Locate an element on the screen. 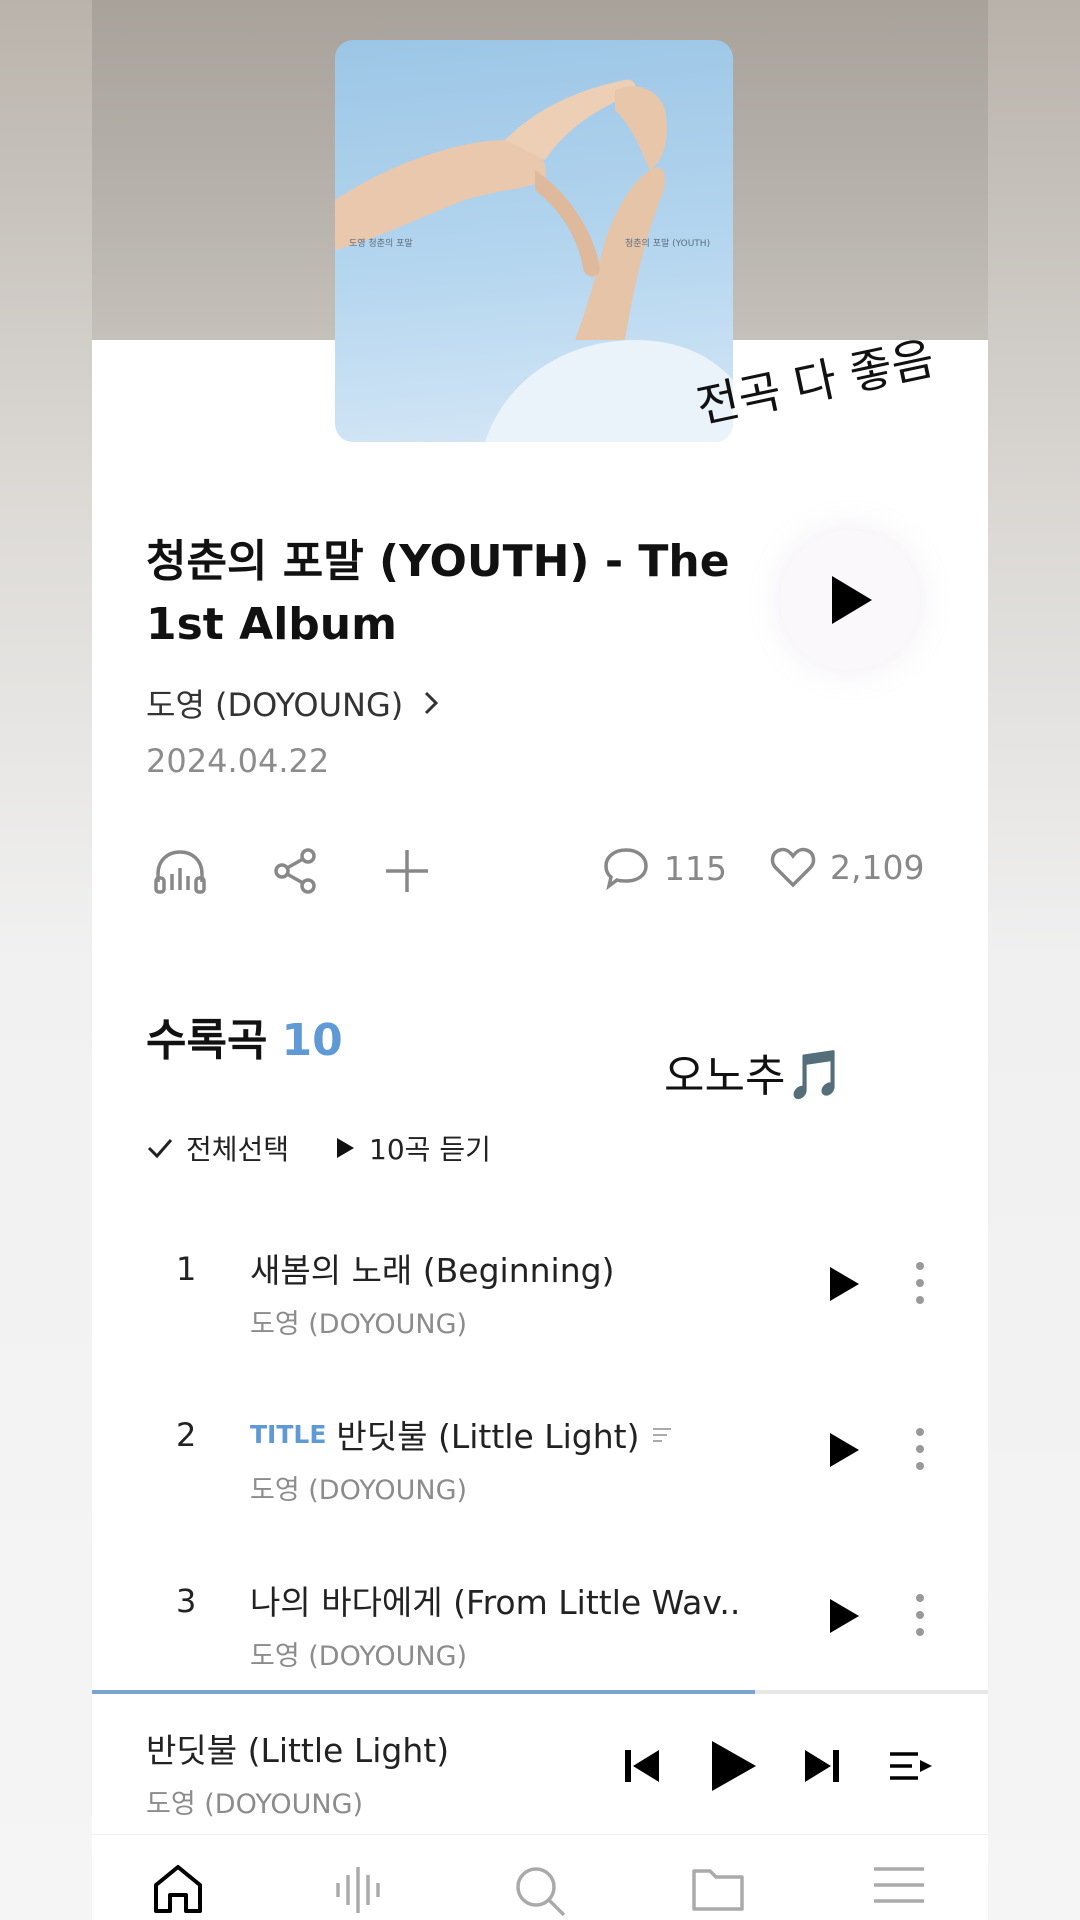  artist-link: 도영 (DOYOUNG) is located at coordinates (293, 703).